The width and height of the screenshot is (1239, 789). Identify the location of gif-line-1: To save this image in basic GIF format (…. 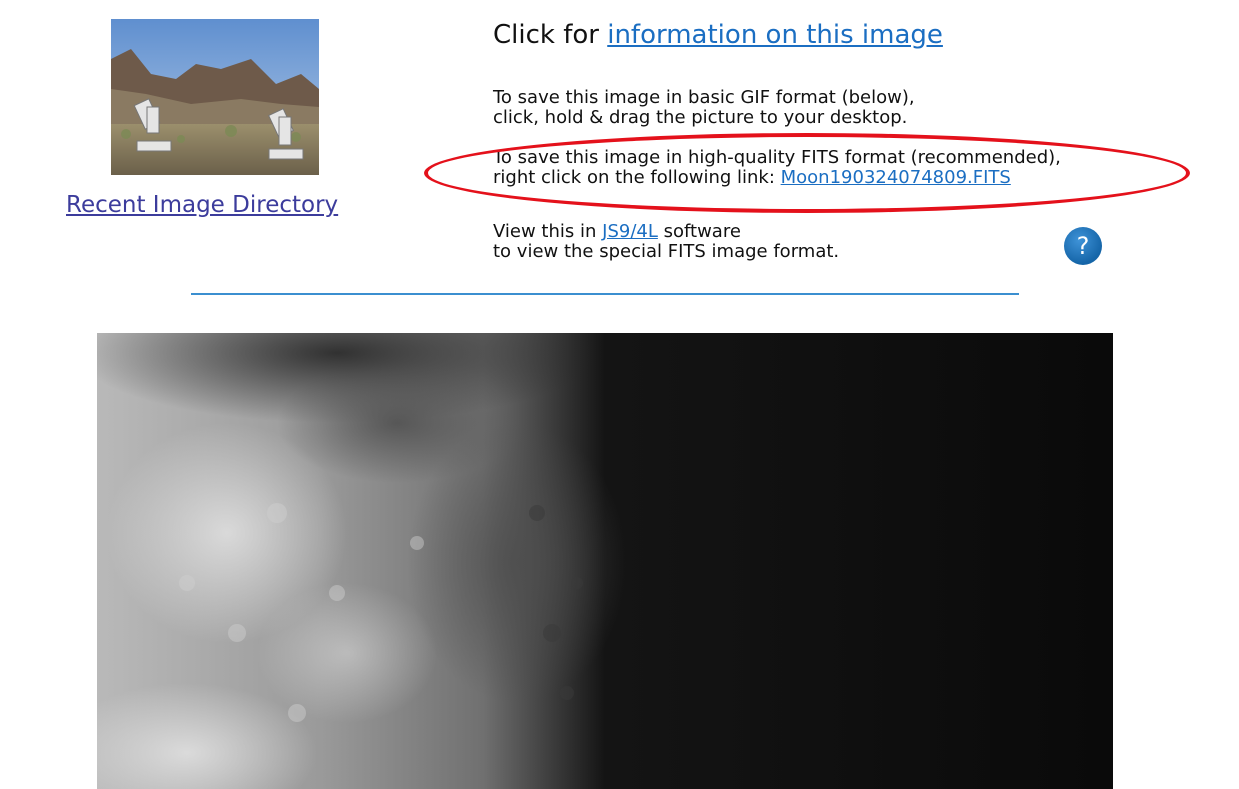
(704, 97).